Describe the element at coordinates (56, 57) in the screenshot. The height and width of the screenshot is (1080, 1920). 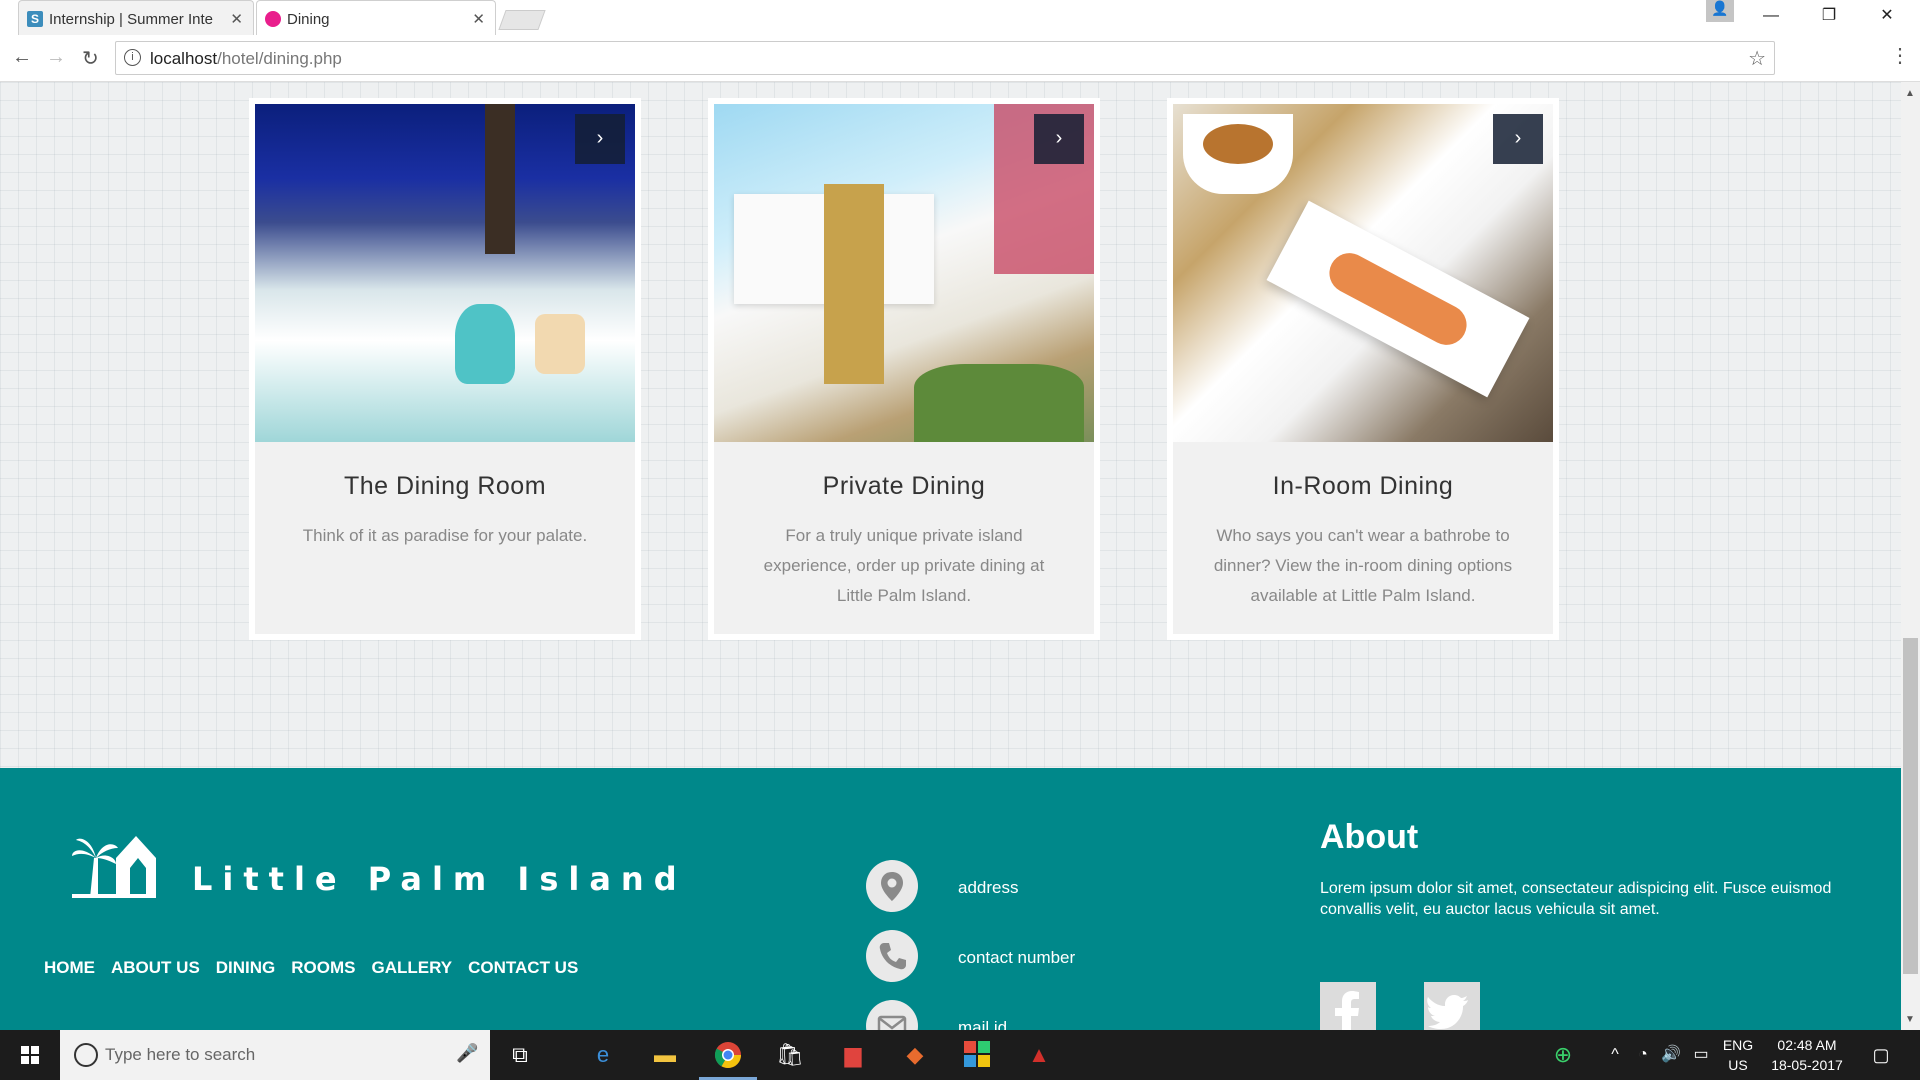
I see `forward-icon: →` at that location.